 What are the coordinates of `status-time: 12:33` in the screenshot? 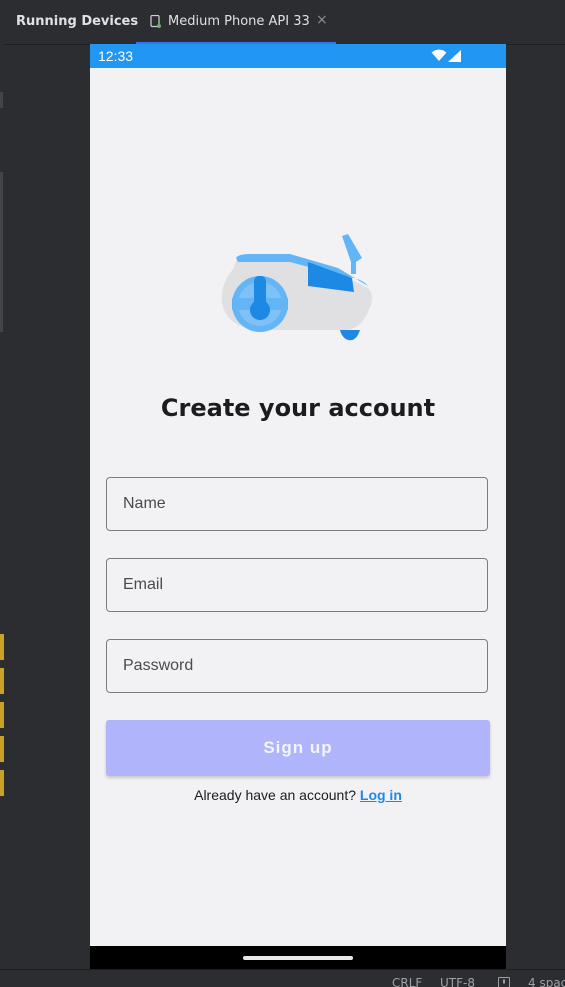 It's located at (116, 56).